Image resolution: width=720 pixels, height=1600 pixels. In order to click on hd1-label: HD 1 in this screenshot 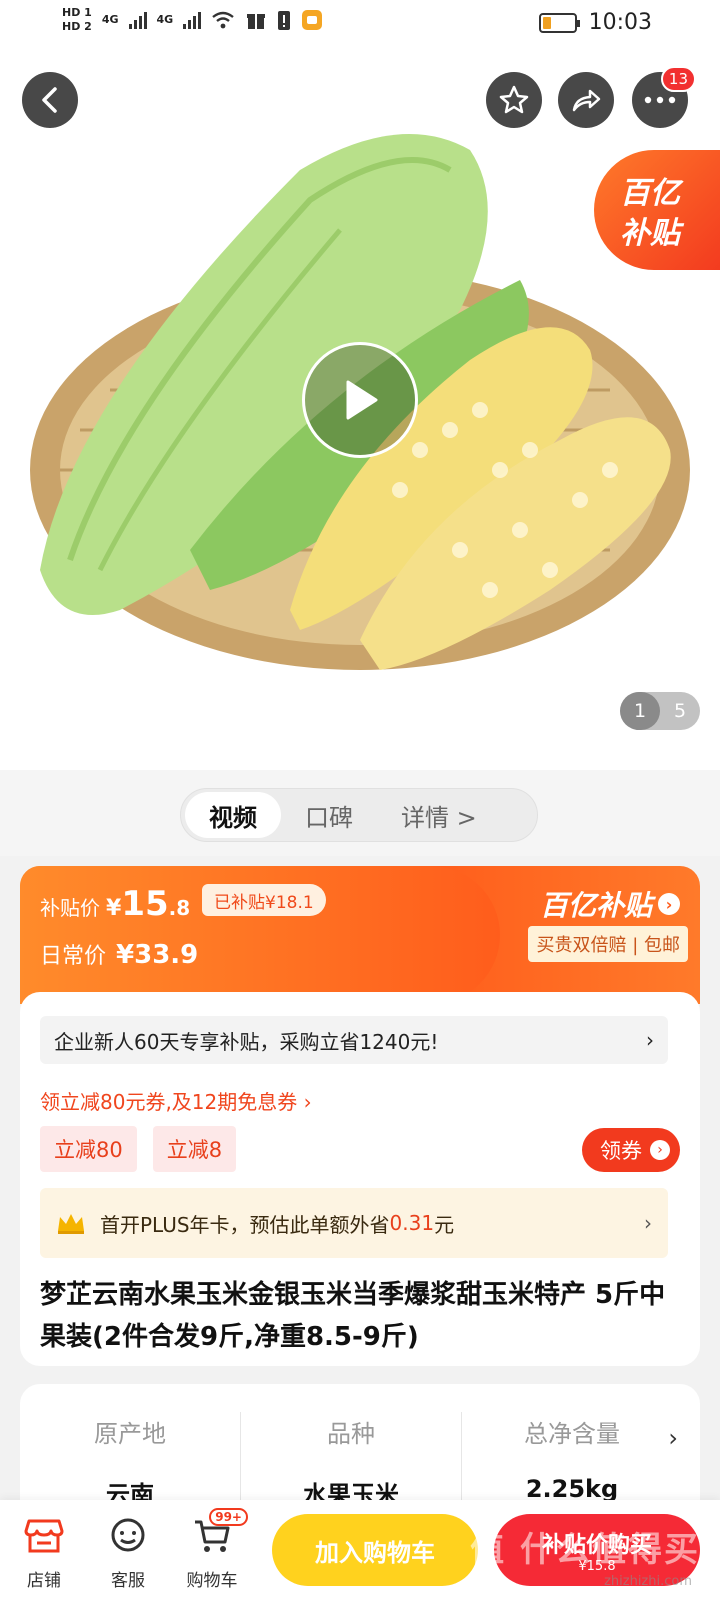, I will do `click(77, 12)`.